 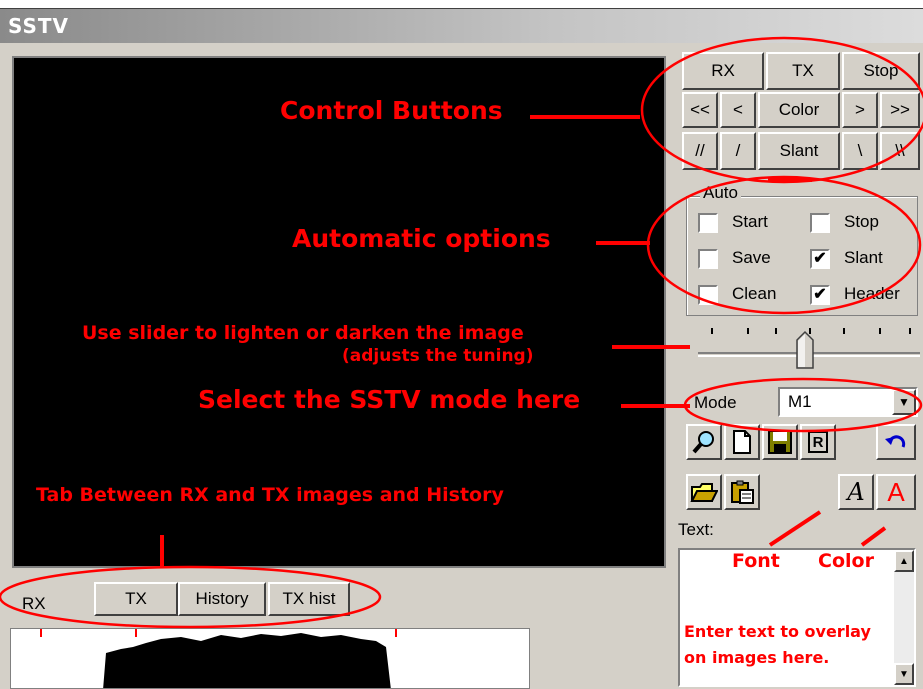 I want to click on control-buttons-ellipse, so click(x=781, y=110).